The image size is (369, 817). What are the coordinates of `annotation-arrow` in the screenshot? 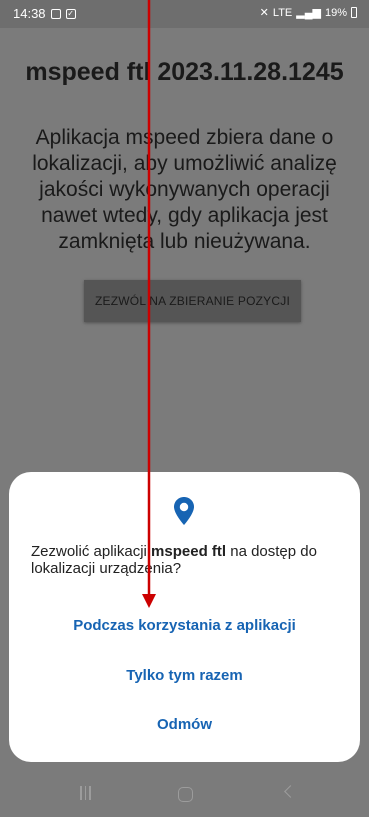 It's located at (149, 304).